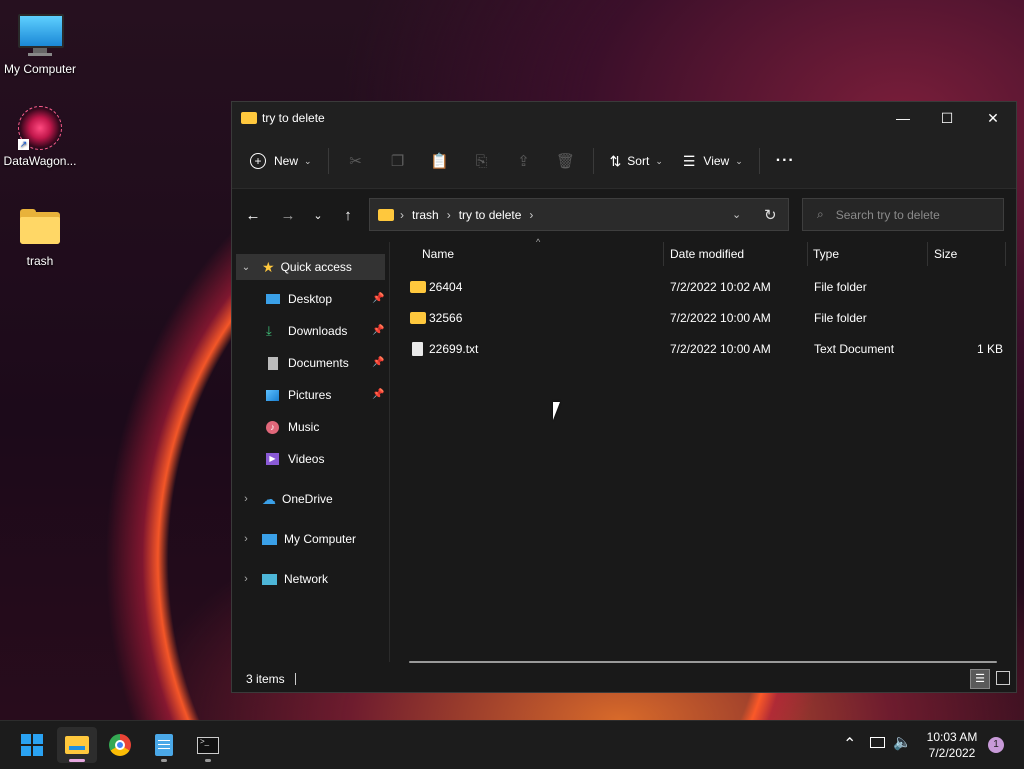 This screenshot has width=1024, height=769. I want to click on notification-badge: 1, so click(996, 745).